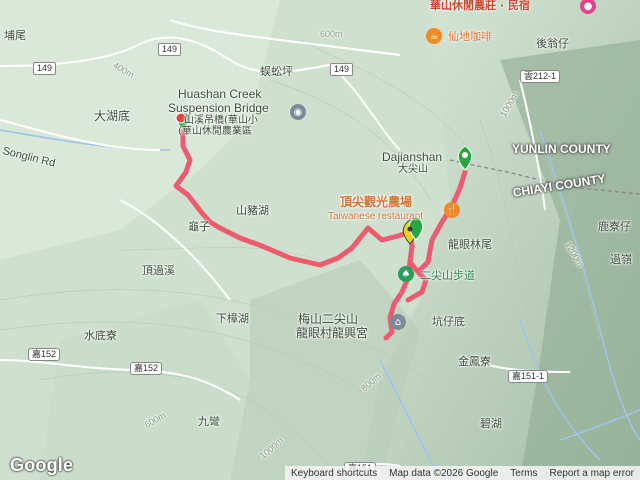  What do you see at coordinates (592, 473) in the screenshot?
I see `report-error-link: Report a map error` at bounding box center [592, 473].